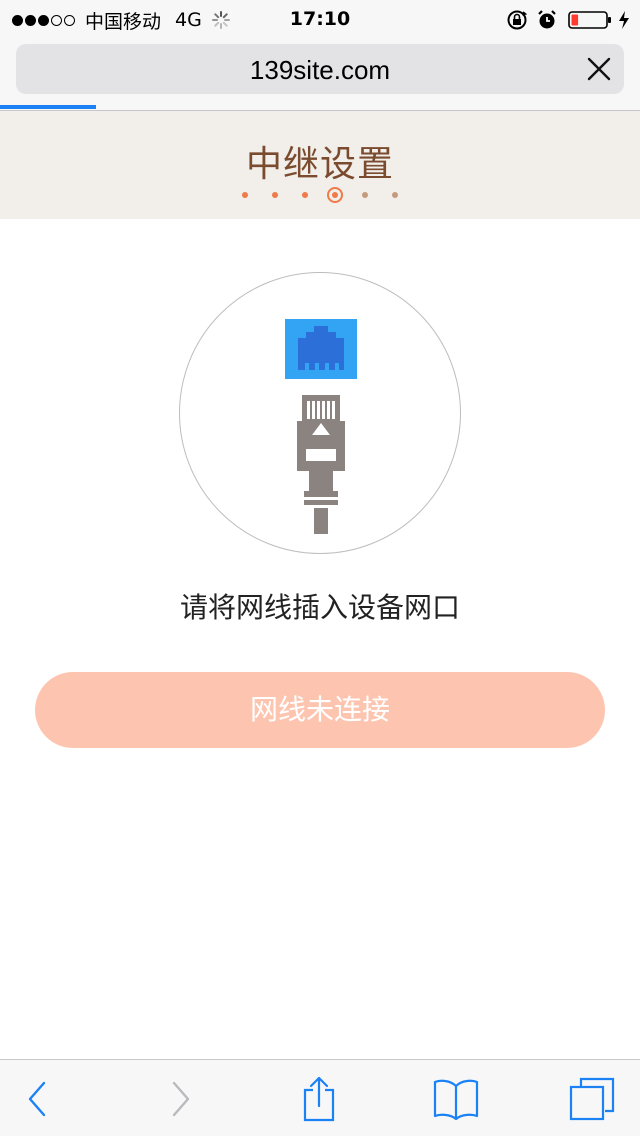  I want to click on instruction-text: 请将网线插入设备网口, so click(319, 607).